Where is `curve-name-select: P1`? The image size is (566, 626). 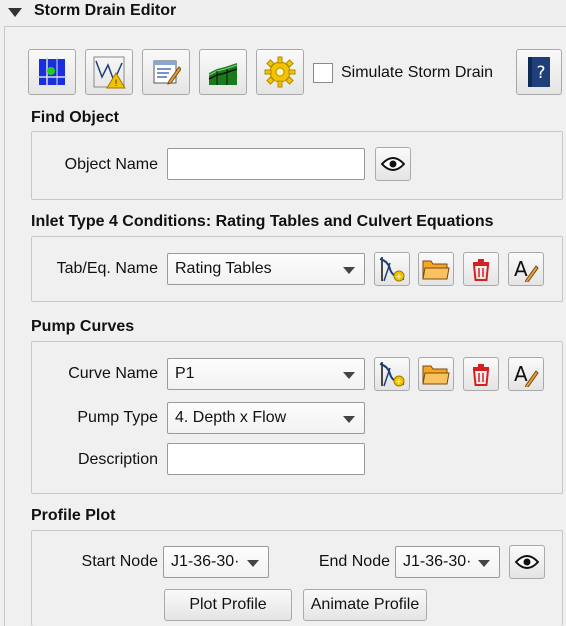
curve-name-select: P1 is located at coordinates (266, 374).